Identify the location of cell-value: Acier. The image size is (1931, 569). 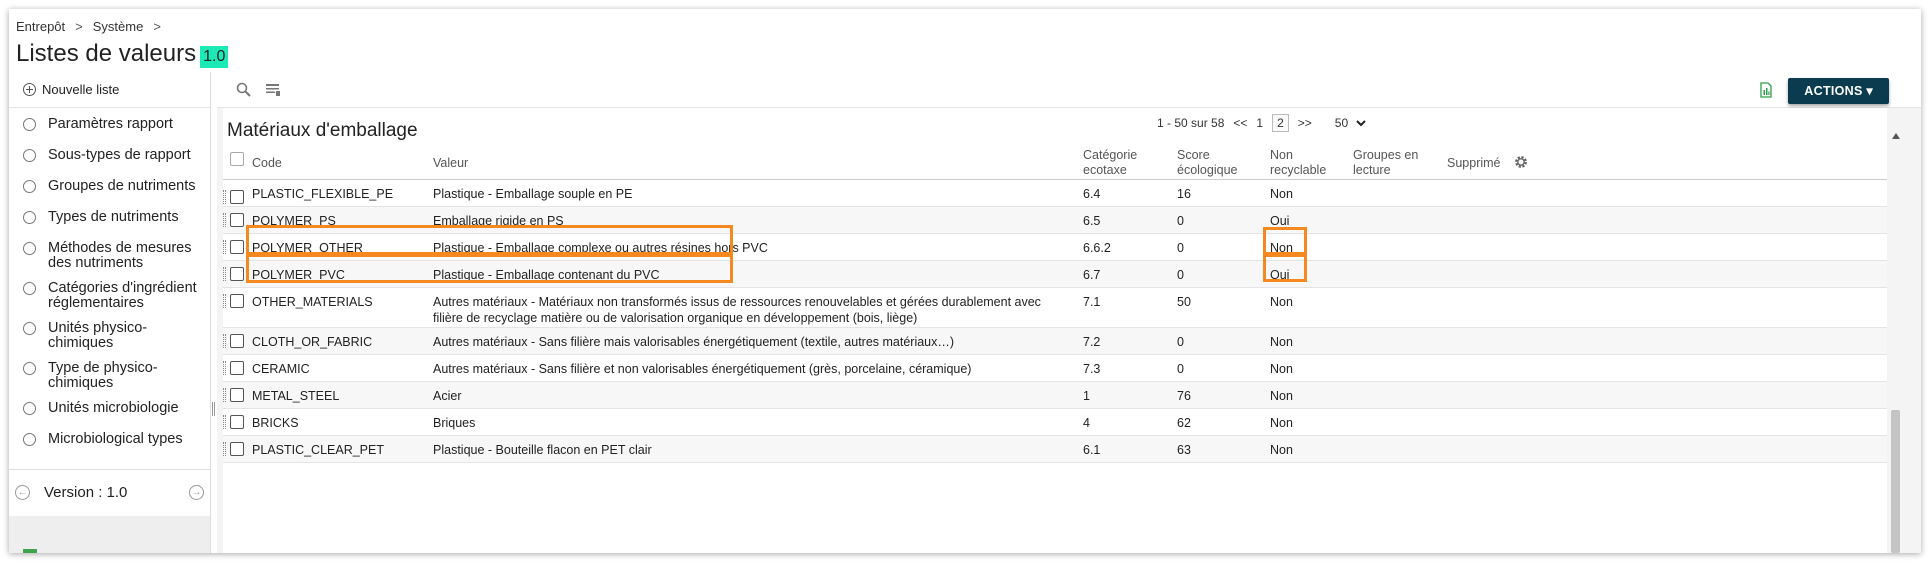
(447, 396).